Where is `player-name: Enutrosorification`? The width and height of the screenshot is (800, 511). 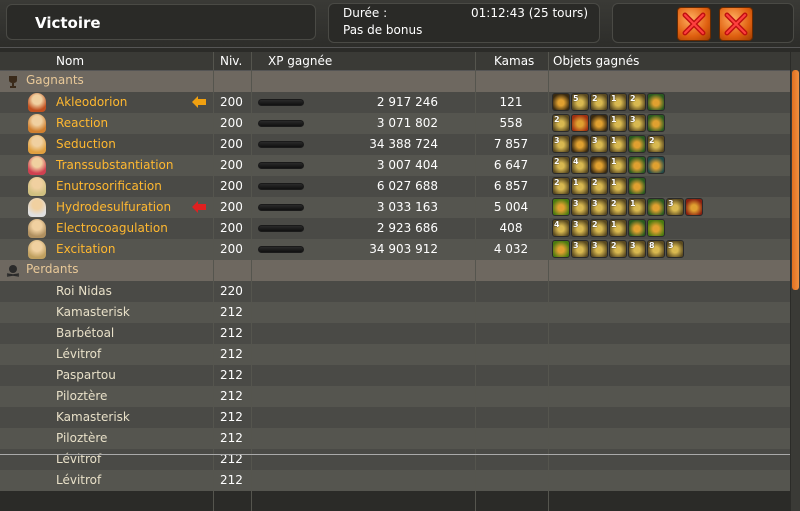 player-name: Enutrosorification is located at coordinates (109, 186).